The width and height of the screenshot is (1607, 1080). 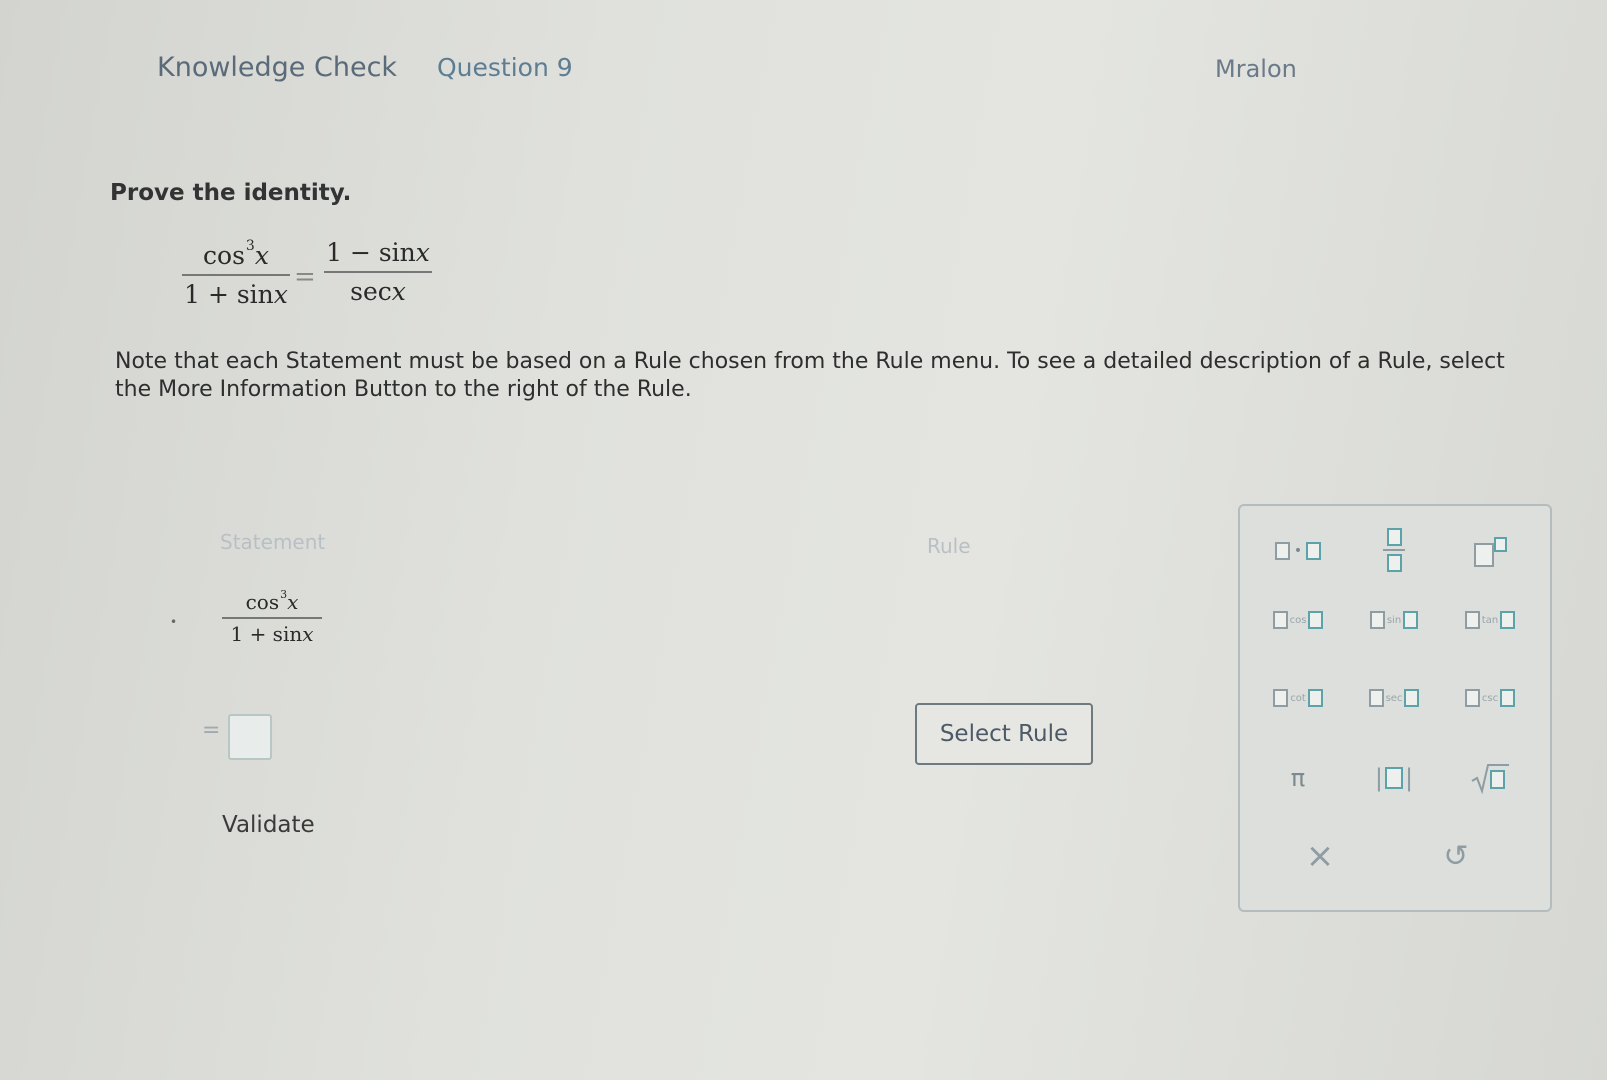 What do you see at coordinates (378, 272) in the screenshot?
I see `identity-rhs-fraction: 1 − sinx secx` at bounding box center [378, 272].